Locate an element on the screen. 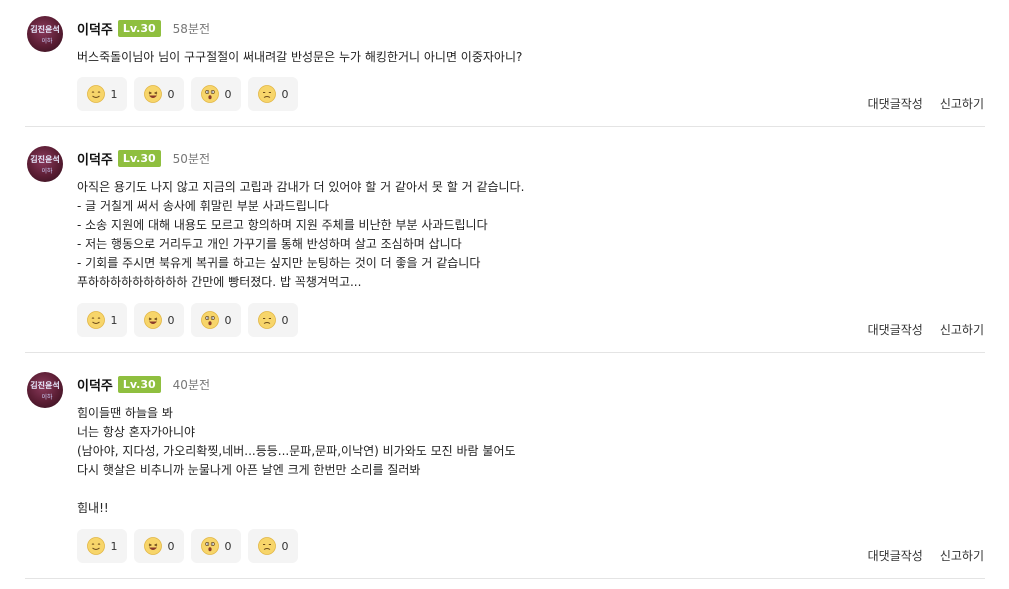 Image resolution: width=1009 pixels, height=589 pixels. comment-meta: 이덕주 Lv.30 50분전 is located at coordinates (143, 158).